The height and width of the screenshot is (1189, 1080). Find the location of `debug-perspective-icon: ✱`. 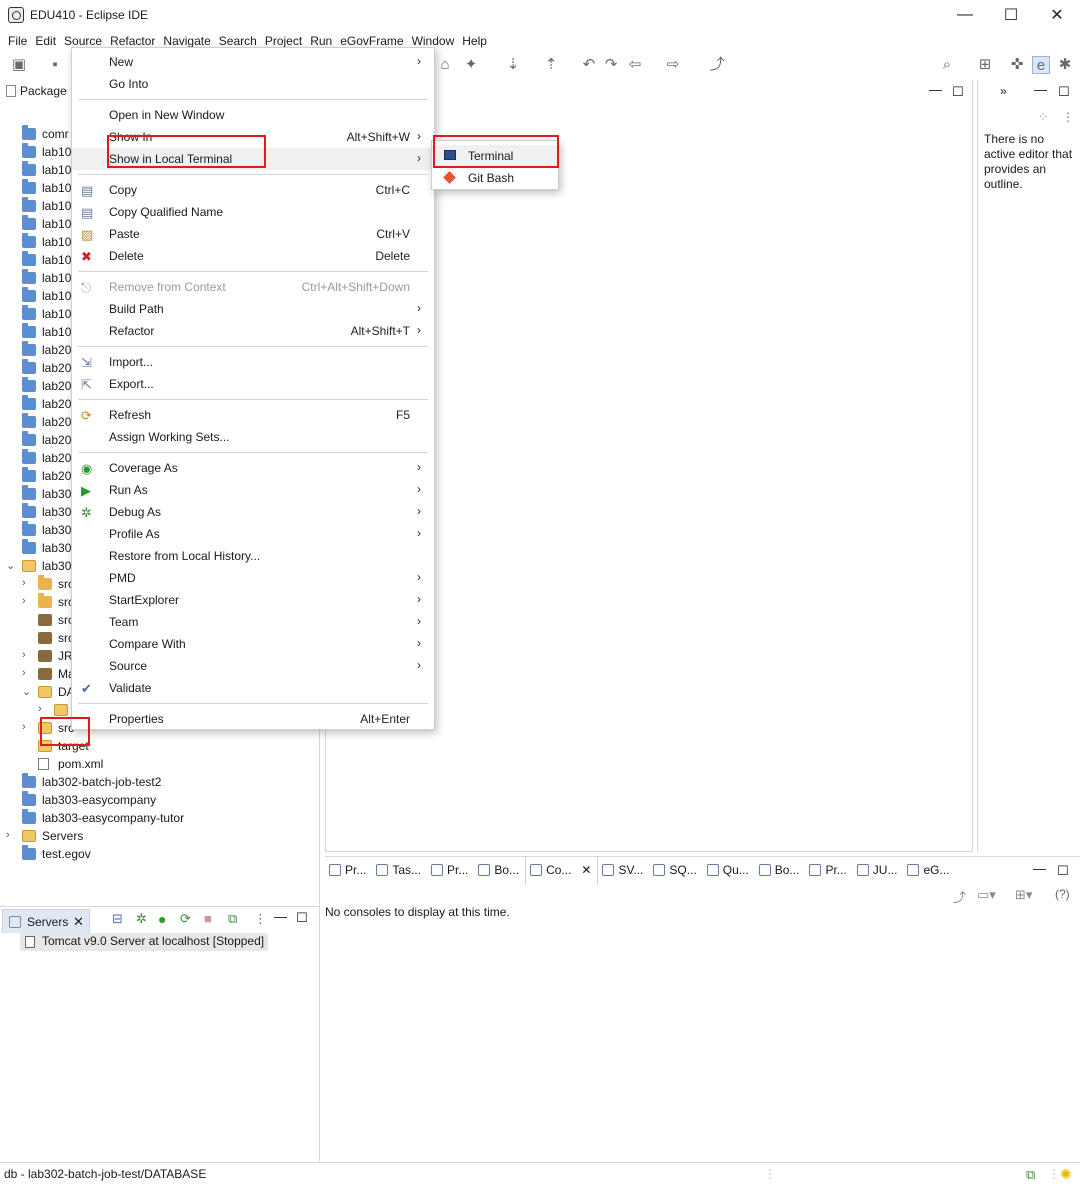

debug-perspective-icon: ✱ is located at coordinates (1065, 65).